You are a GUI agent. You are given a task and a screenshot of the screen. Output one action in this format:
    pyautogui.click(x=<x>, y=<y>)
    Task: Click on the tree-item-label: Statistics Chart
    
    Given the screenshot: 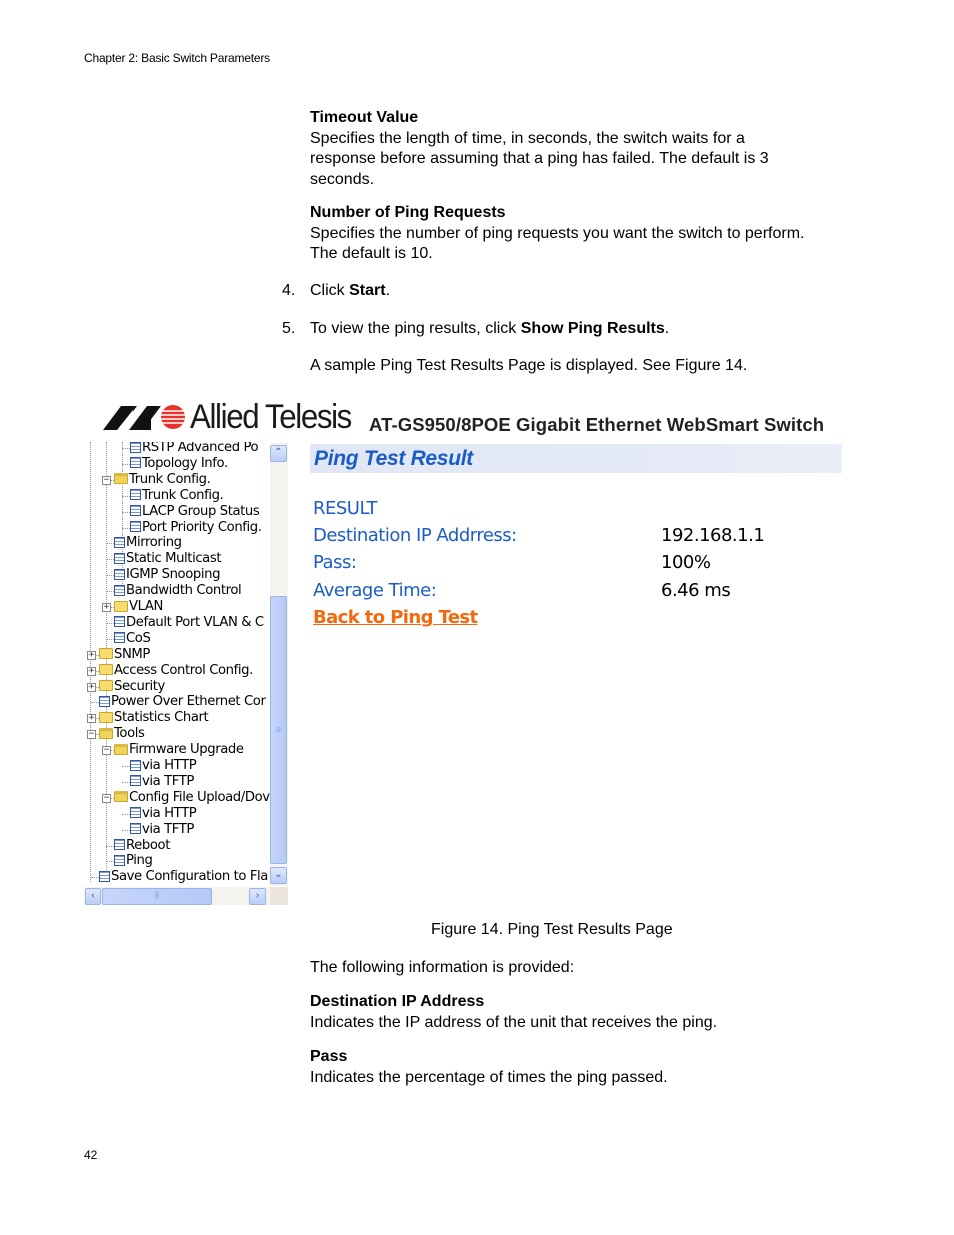 What is the action you would take?
    pyautogui.click(x=161, y=718)
    